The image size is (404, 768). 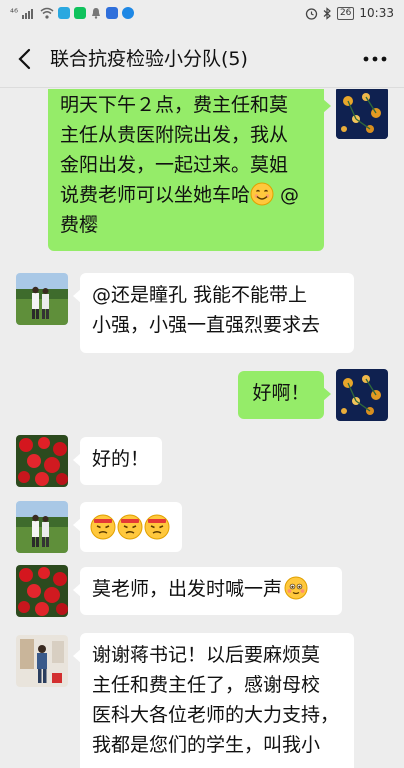 I want to click on signal-icon, so click(x=28, y=14).